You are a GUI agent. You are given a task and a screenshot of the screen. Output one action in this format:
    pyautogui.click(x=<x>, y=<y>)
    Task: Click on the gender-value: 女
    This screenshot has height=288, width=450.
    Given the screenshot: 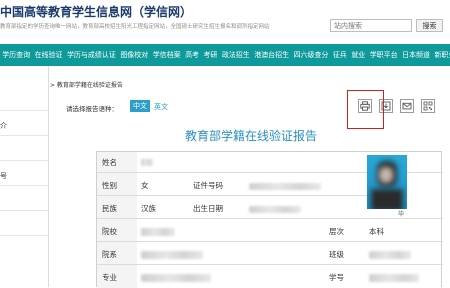 What is the action you would take?
    pyautogui.click(x=145, y=185)
    